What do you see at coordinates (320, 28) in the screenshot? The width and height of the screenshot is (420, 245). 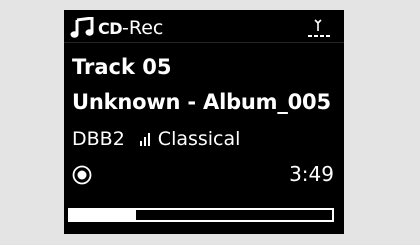 I see `antenna-signal-icon` at bounding box center [320, 28].